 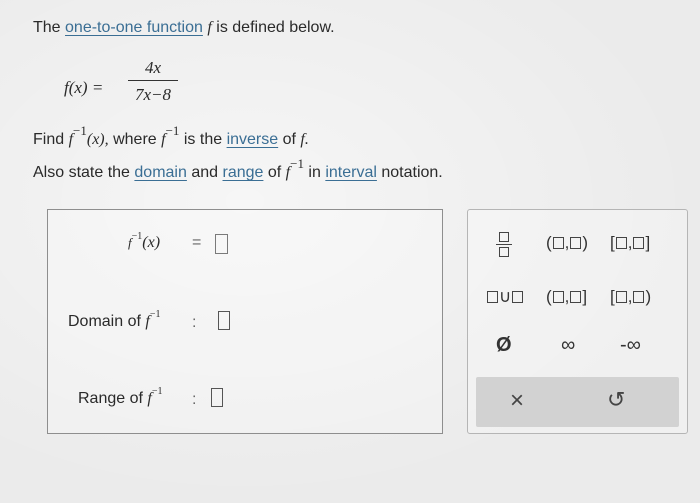 What do you see at coordinates (203, 139) in the screenshot?
I see `find-is-the: is the` at bounding box center [203, 139].